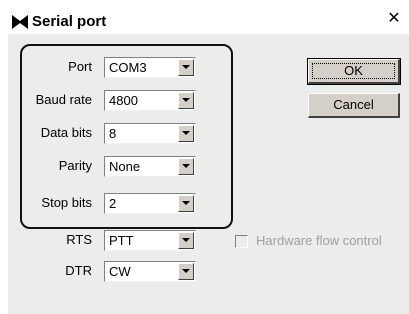  Describe the element at coordinates (150, 271) in the screenshot. I see `dtr-dropdown: CW` at that location.